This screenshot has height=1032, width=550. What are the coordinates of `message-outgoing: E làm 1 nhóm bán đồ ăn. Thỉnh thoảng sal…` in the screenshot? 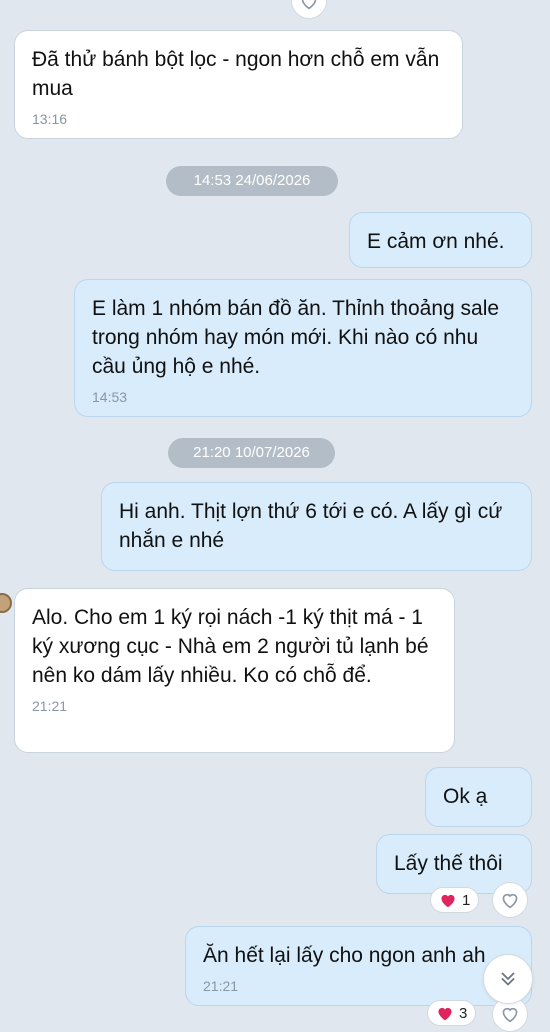 It's located at (303, 348).